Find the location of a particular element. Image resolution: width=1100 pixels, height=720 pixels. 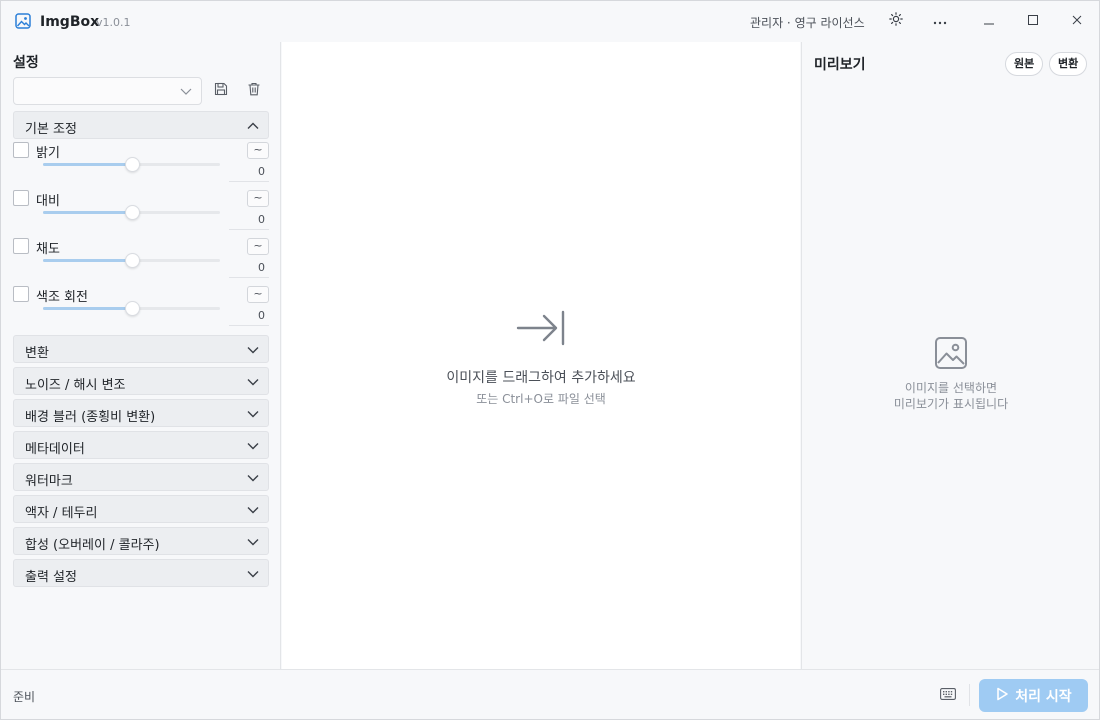

minimize-button is located at coordinates (989, 21).